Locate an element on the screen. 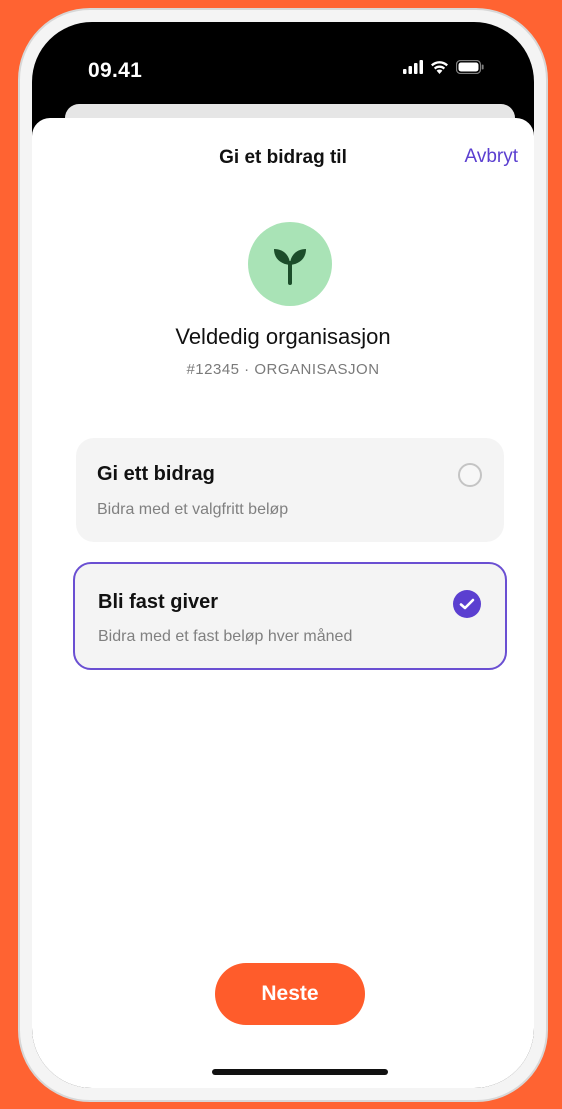  option-title: Bli fast giver is located at coordinates (158, 602).